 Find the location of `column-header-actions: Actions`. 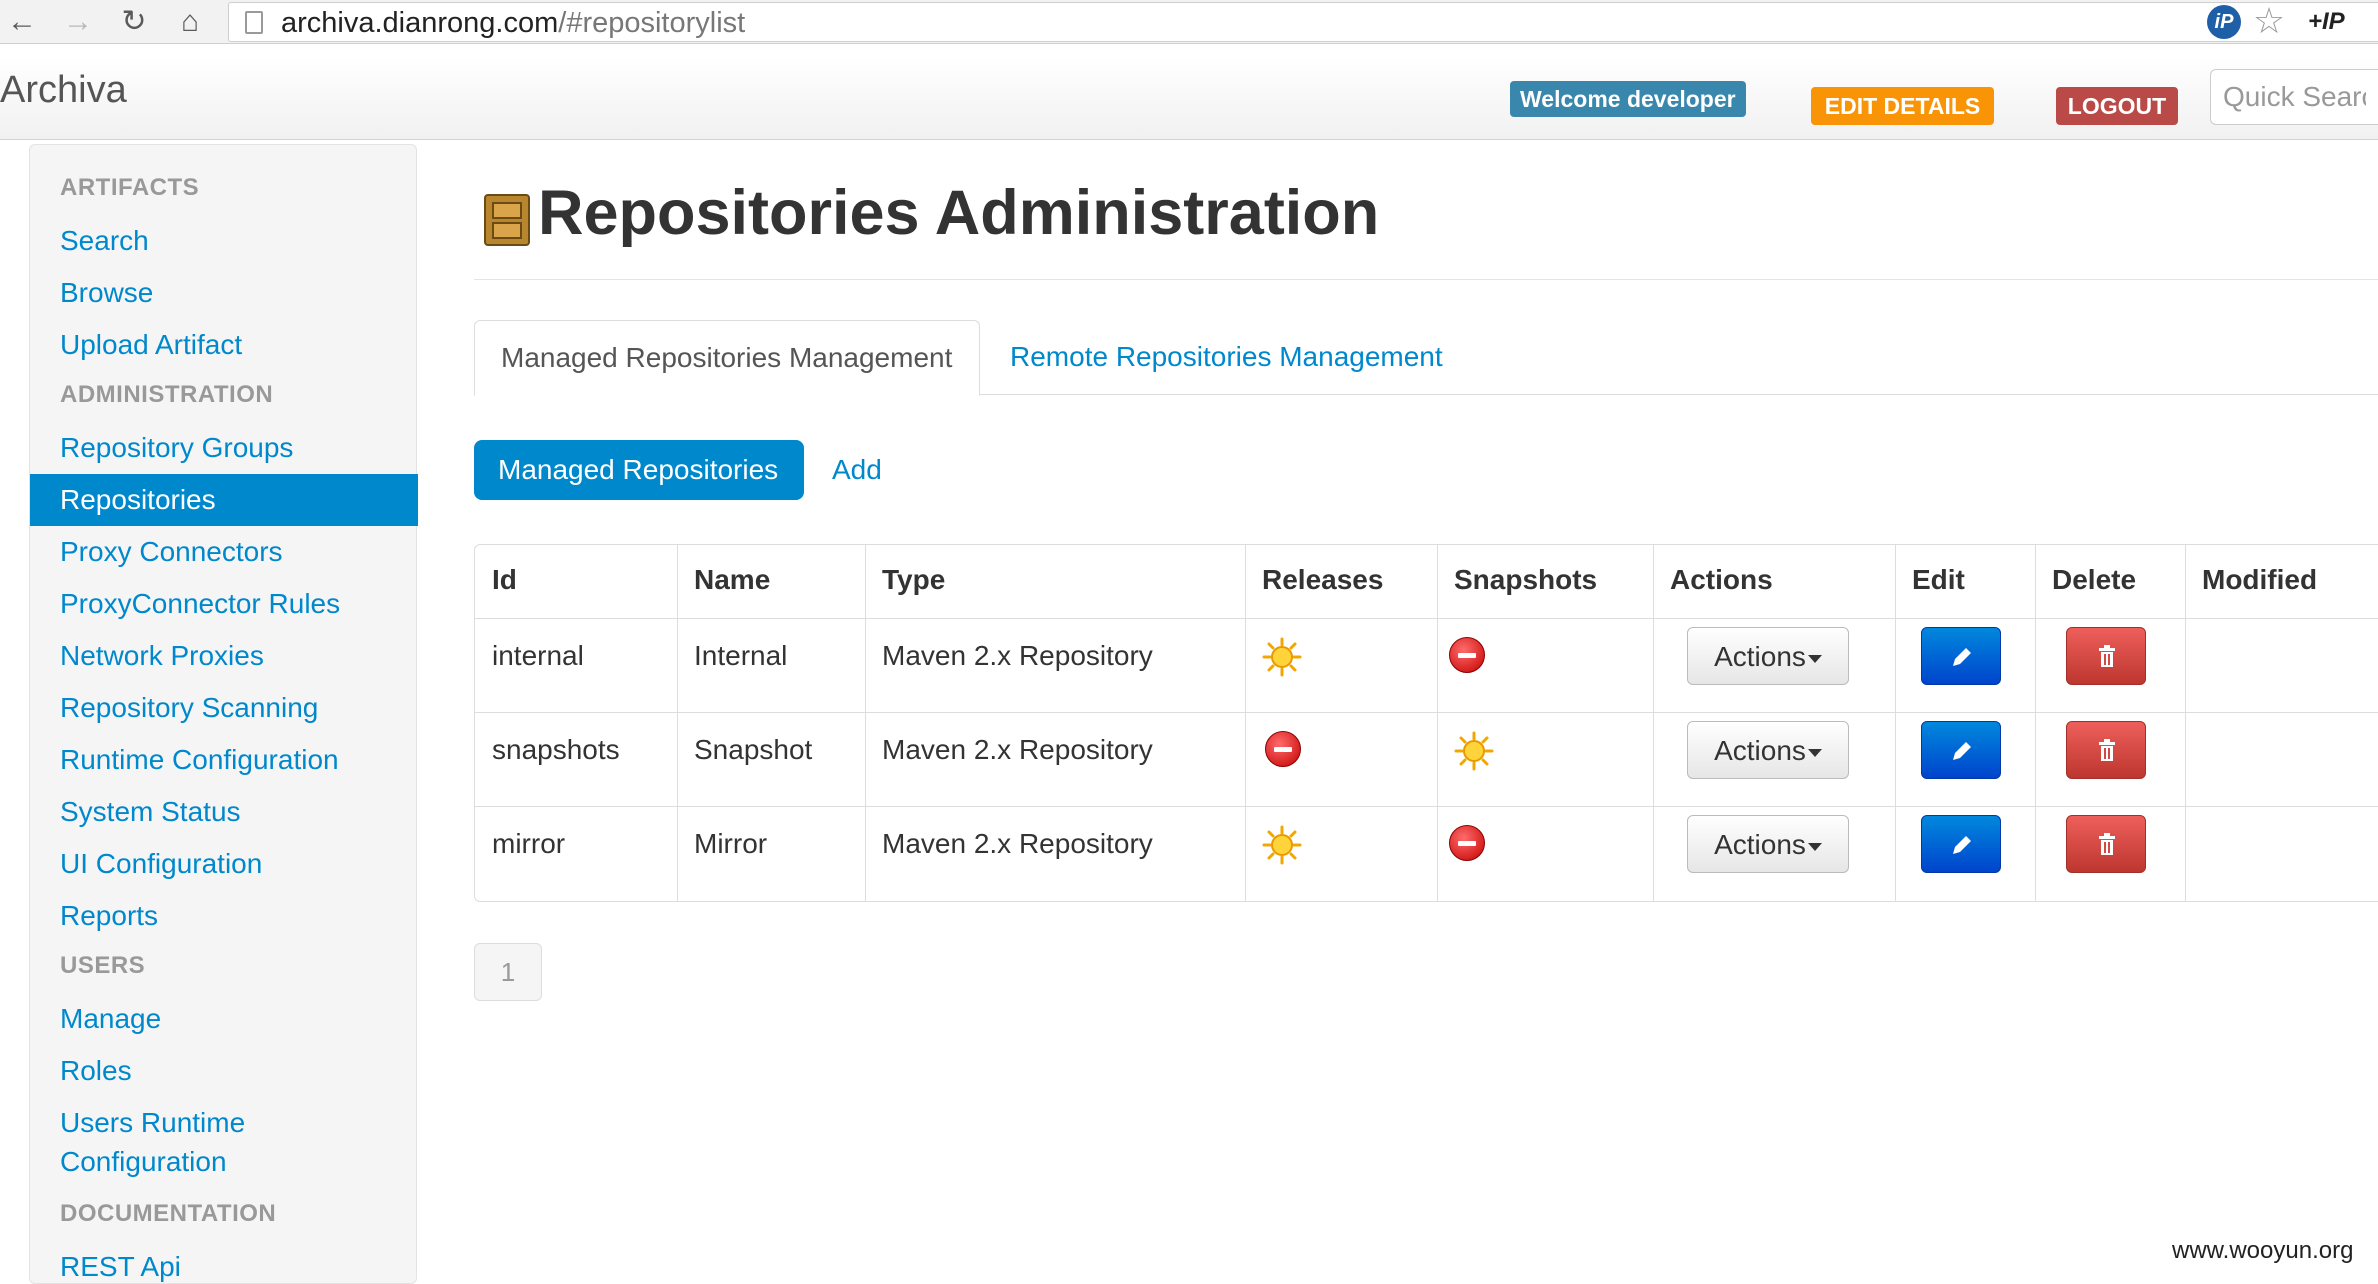

column-header-actions: Actions is located at coordinates (1721, 579).